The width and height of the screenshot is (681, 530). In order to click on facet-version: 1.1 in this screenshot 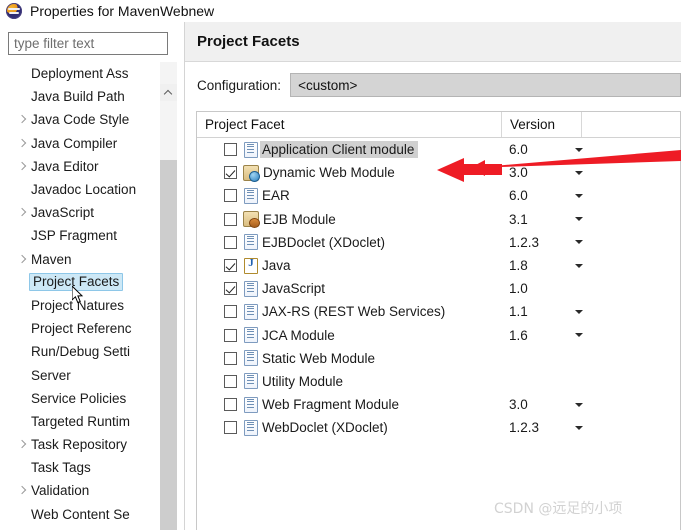, I will do `click(518, 312)`.